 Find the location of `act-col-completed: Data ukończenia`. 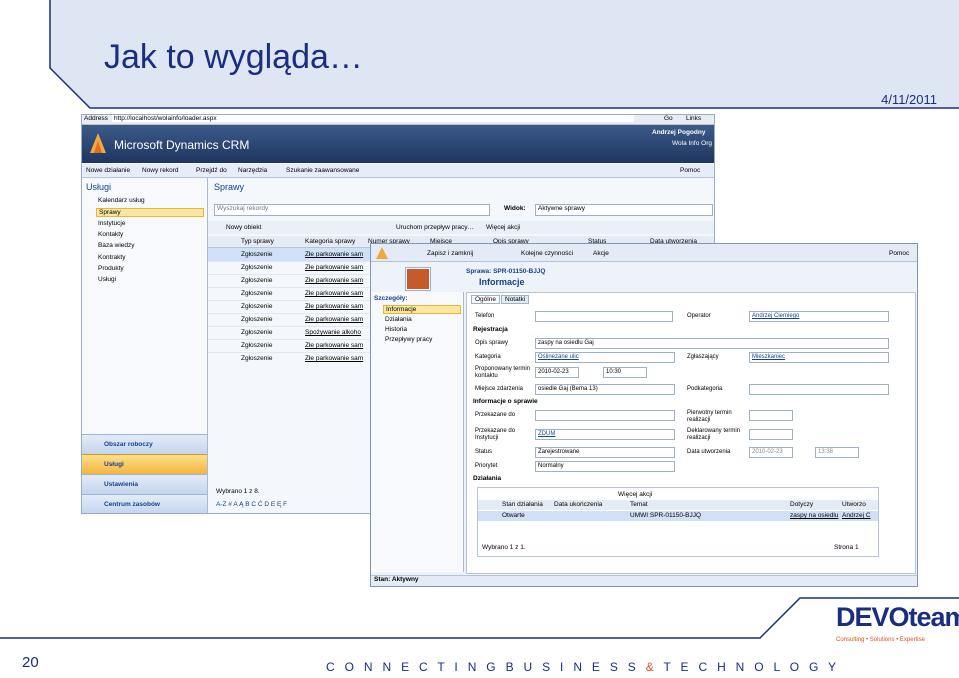

act-col-completed: Data ukończenia is located at coordinates (578, 504).